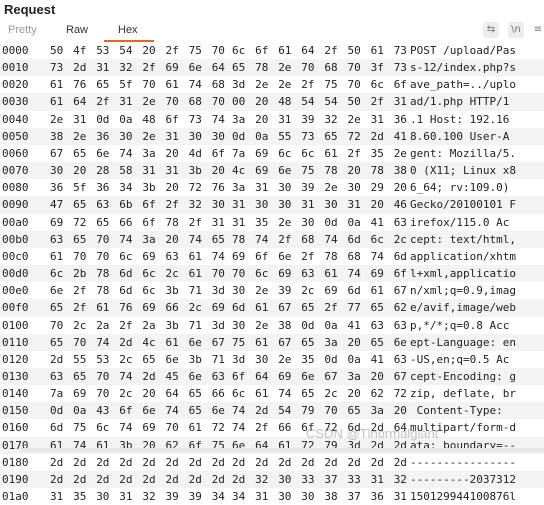 The height and width of the screenshot is (505, 544). I want to click on hex-byte: 38, so click(286, 325).